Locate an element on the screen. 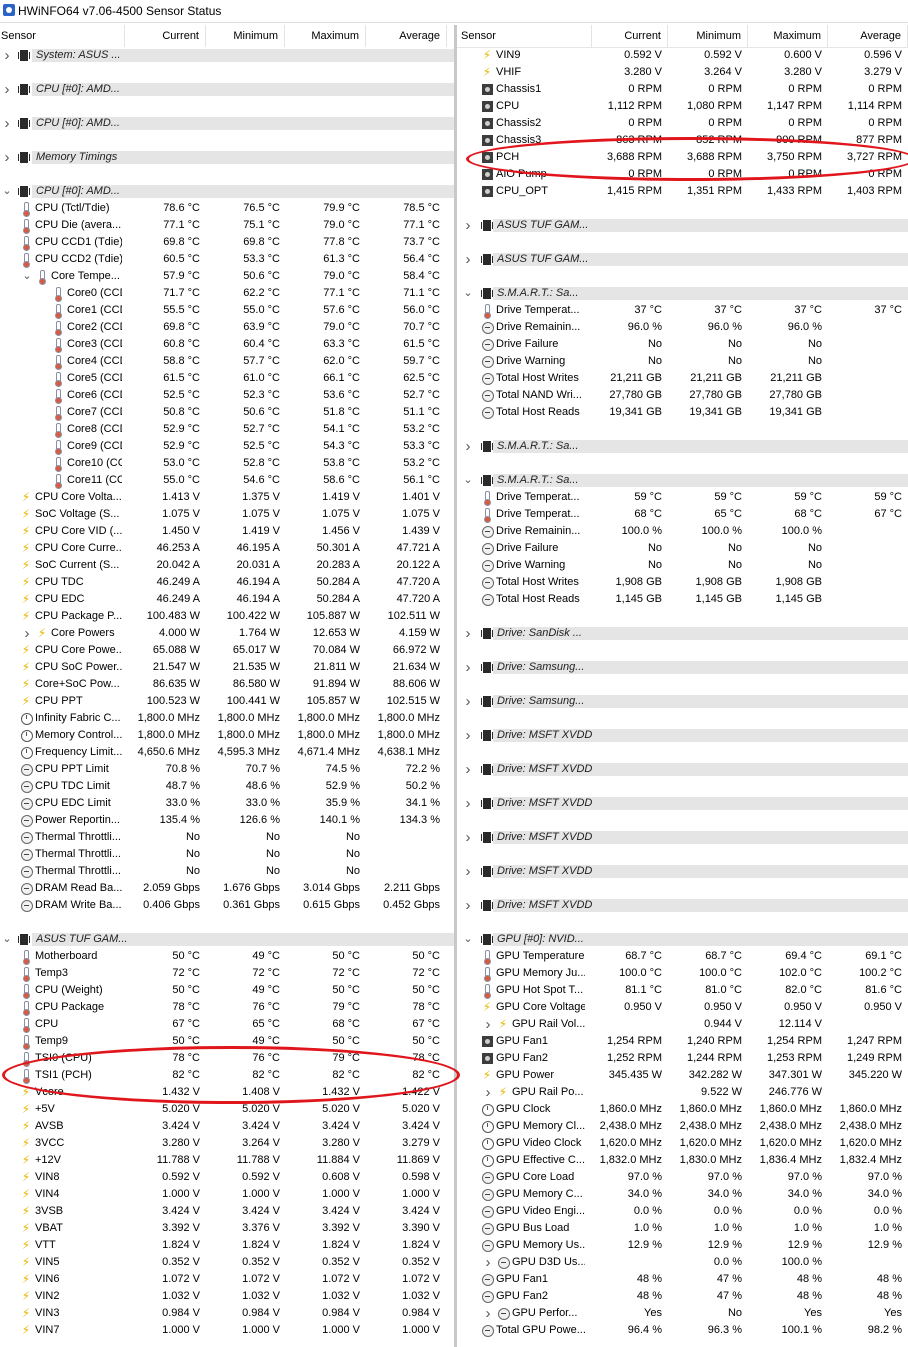 The image size is (908, 1347). sensor-row: VIN3 0.984 V 0.984 V 0.984 V 0.984 V is located at coordinates (227, 1313).